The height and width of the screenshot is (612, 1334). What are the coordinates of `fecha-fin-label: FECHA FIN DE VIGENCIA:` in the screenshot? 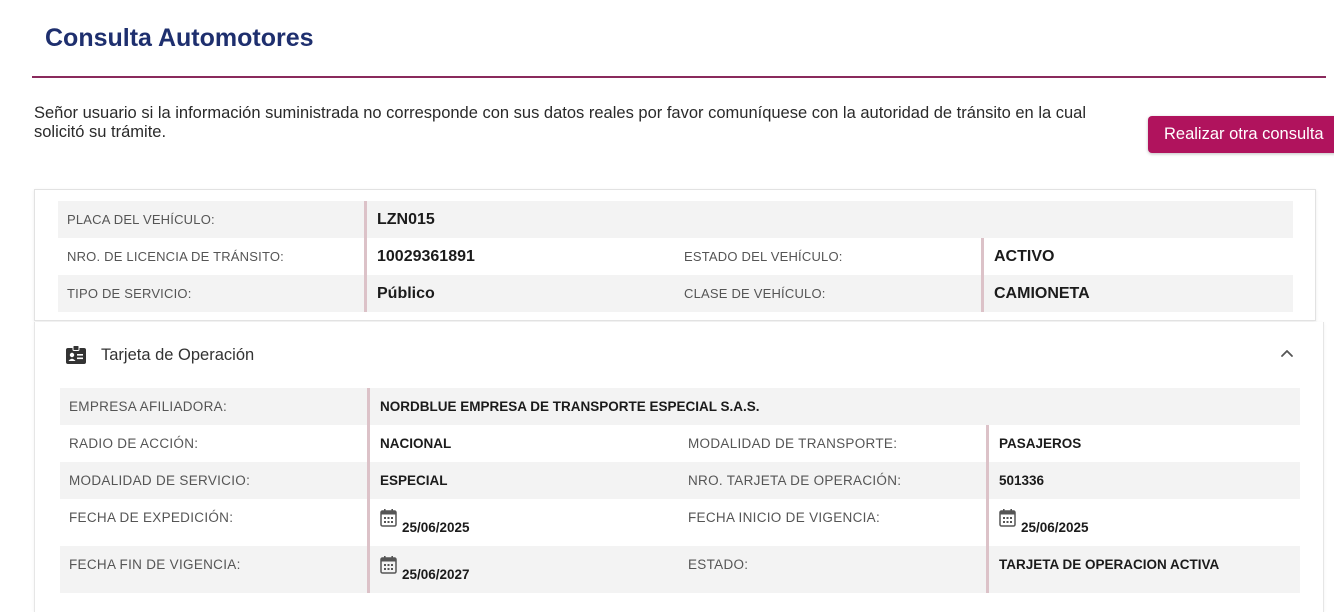 It's located at (155, 564).